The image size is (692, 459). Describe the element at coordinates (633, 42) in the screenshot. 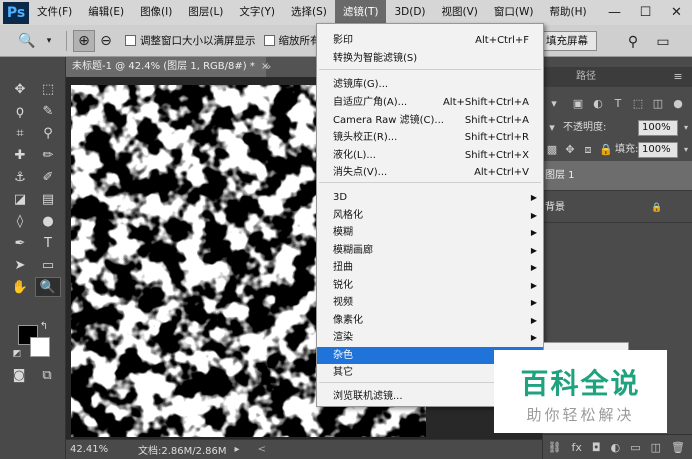

I see `search-icon: ⚲` at that location.